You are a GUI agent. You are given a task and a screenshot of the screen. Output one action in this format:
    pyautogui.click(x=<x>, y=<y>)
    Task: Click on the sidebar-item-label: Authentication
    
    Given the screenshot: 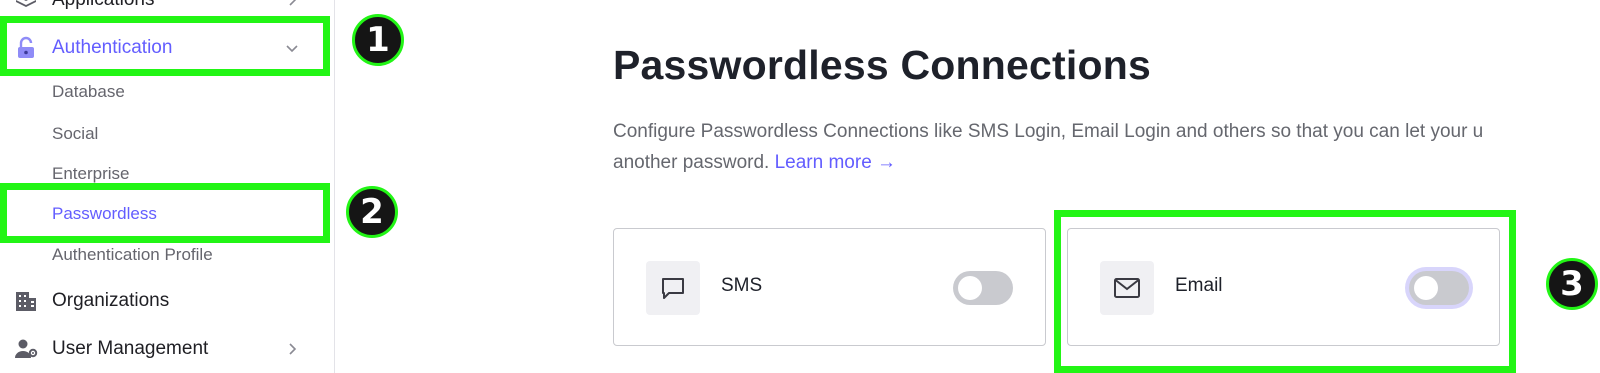 What is the action you would take?
    pyautogui.click(x=112, y=47)
    